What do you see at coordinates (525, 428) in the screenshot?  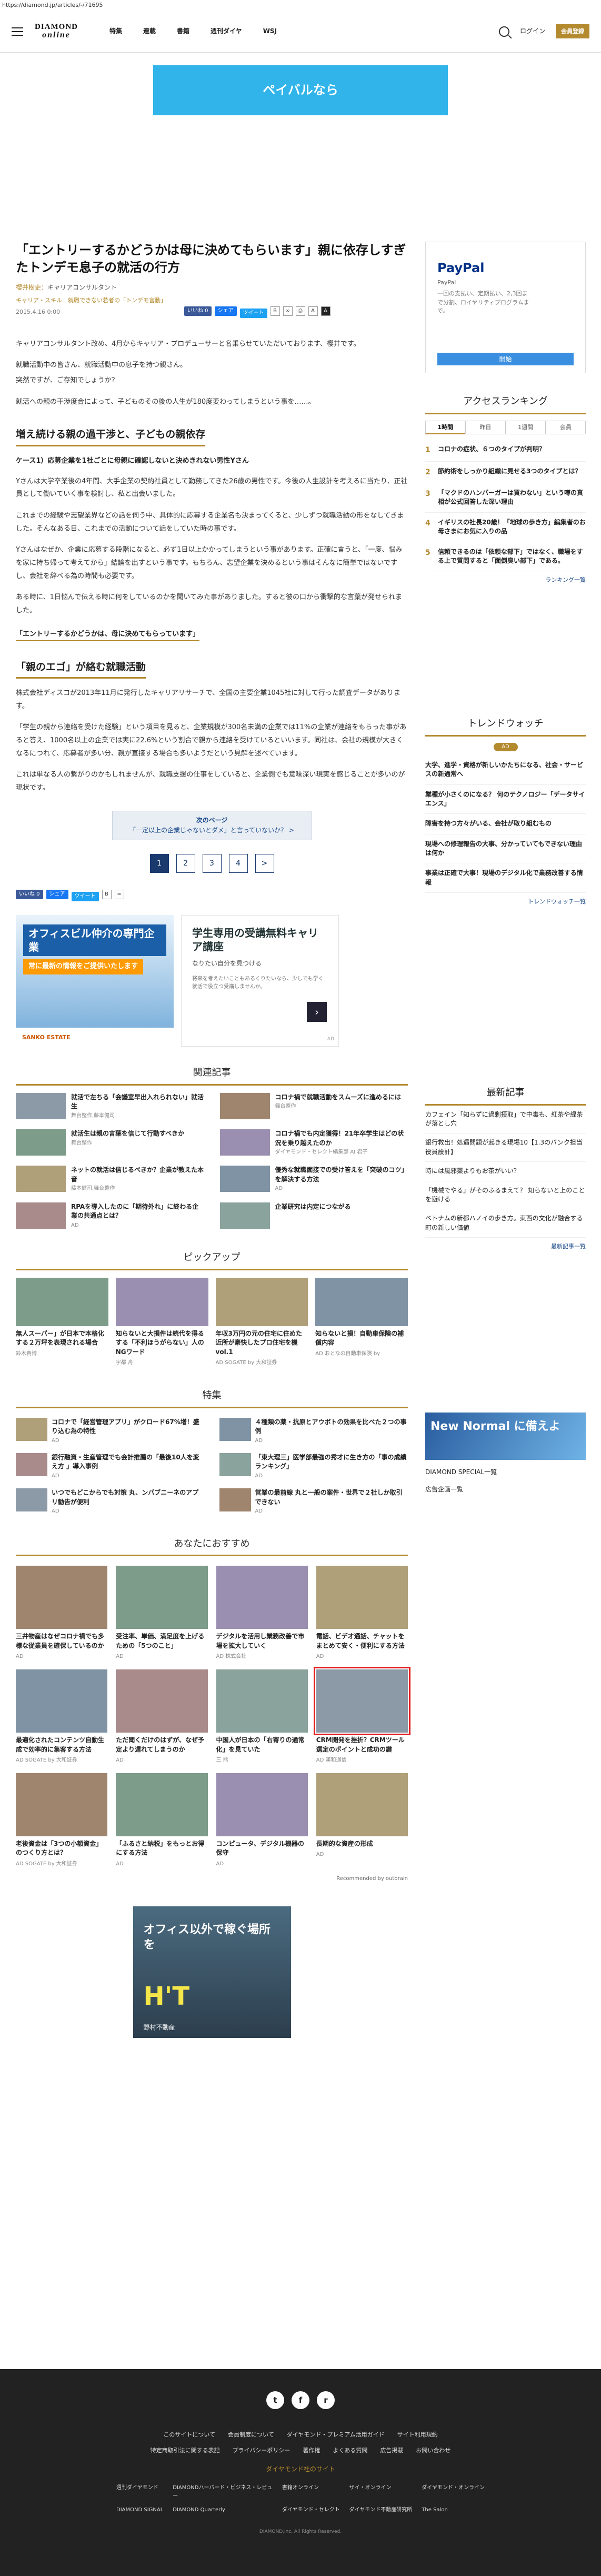 I see `tab-1week: 1週間` at bounding box center [525, 428].